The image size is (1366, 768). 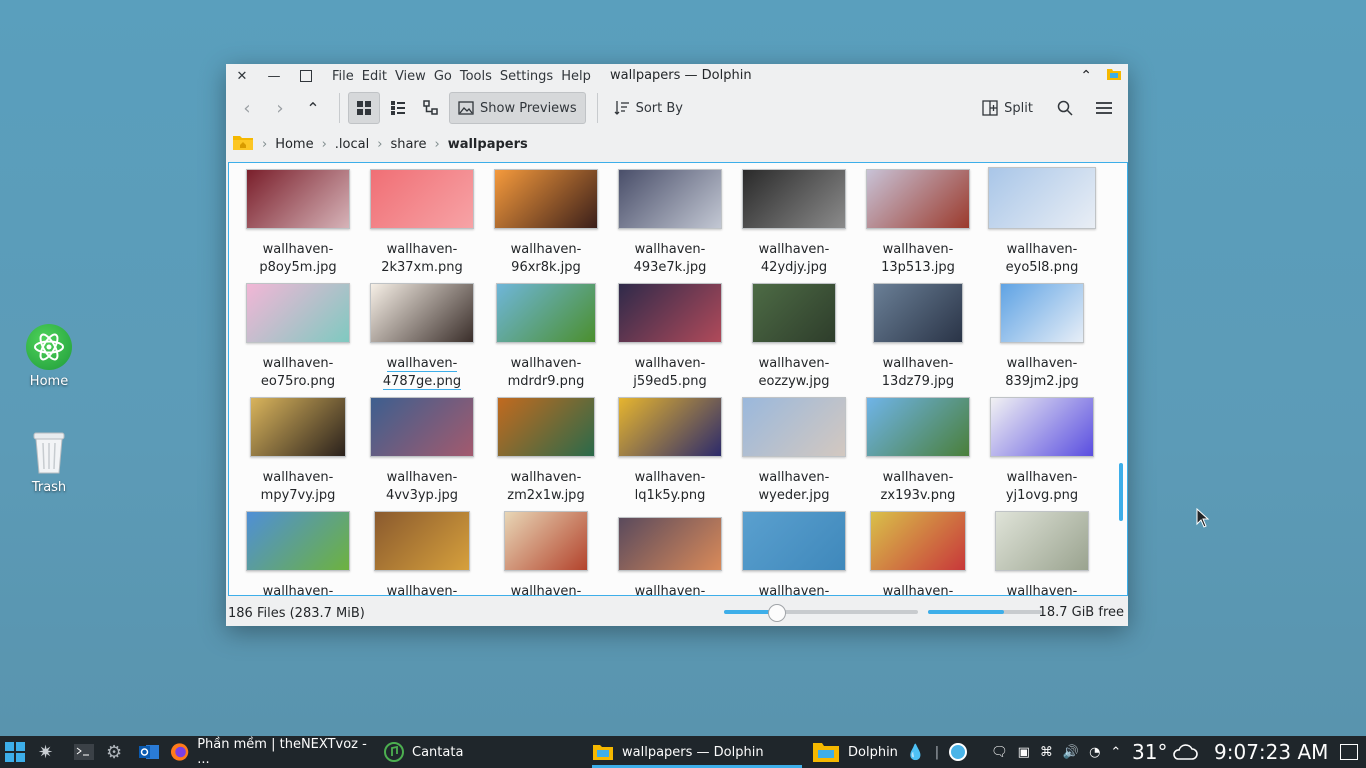 I want to click on volume-icon: 🔊, so click(x=1071, y=752).